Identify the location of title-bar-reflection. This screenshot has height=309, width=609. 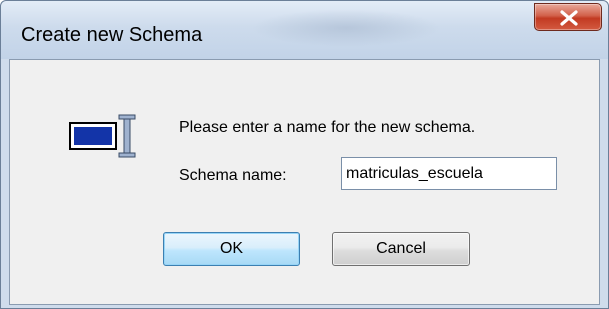
(346, 28).